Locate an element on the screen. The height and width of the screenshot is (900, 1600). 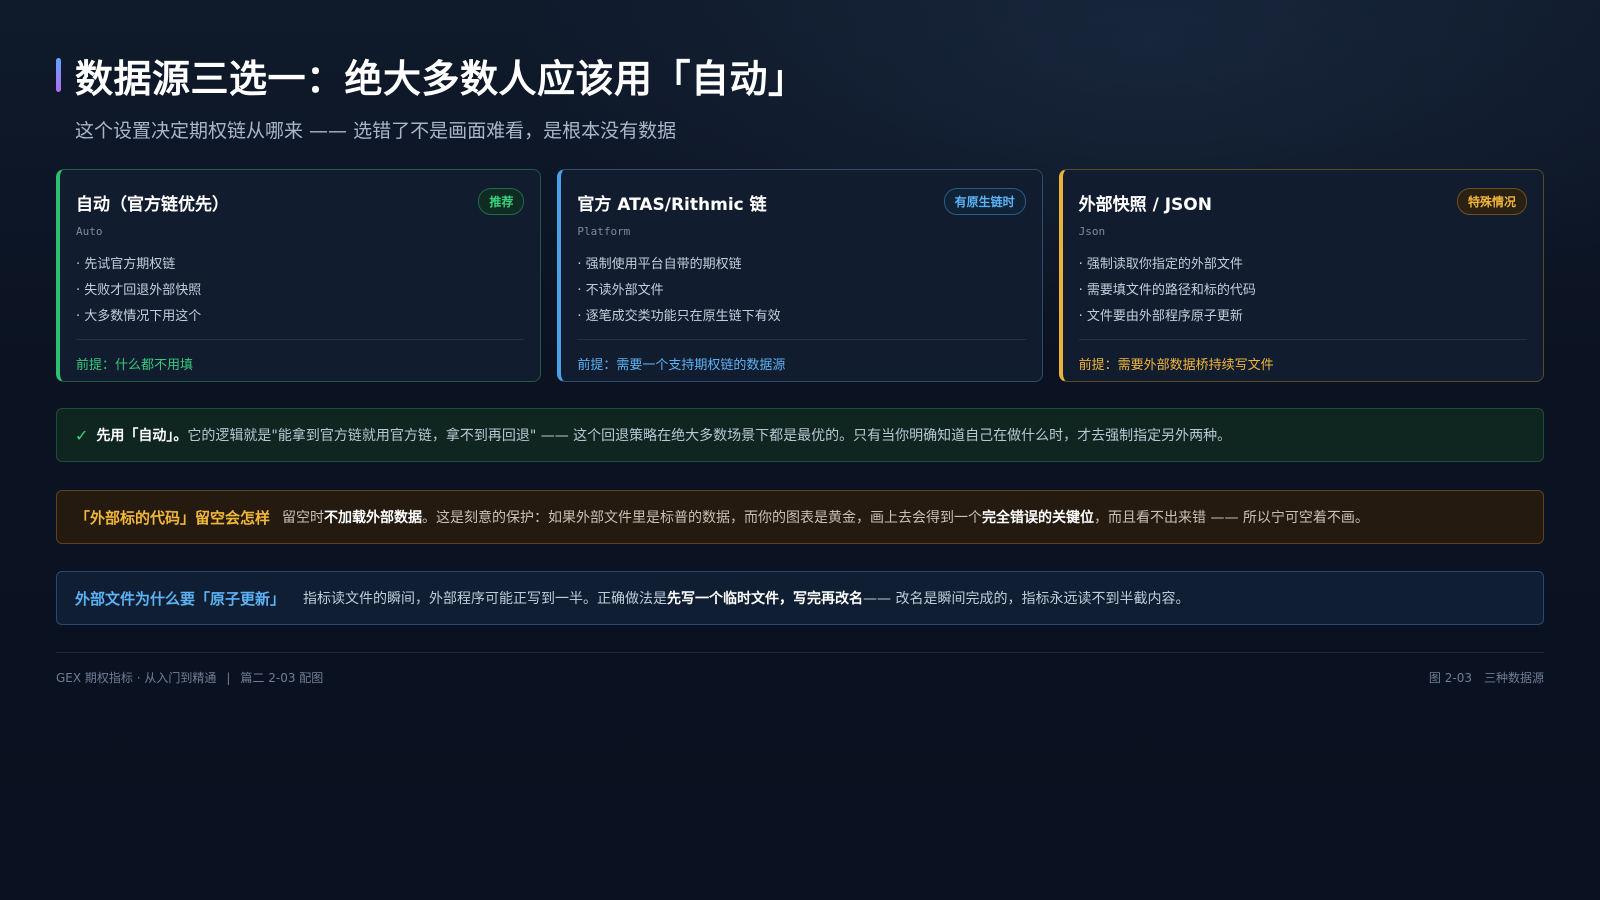
card-list: · 先试官方期权链 · 失败才回退外部快照 · 大多数情况下用这个 is located at coordinates (300, 291).